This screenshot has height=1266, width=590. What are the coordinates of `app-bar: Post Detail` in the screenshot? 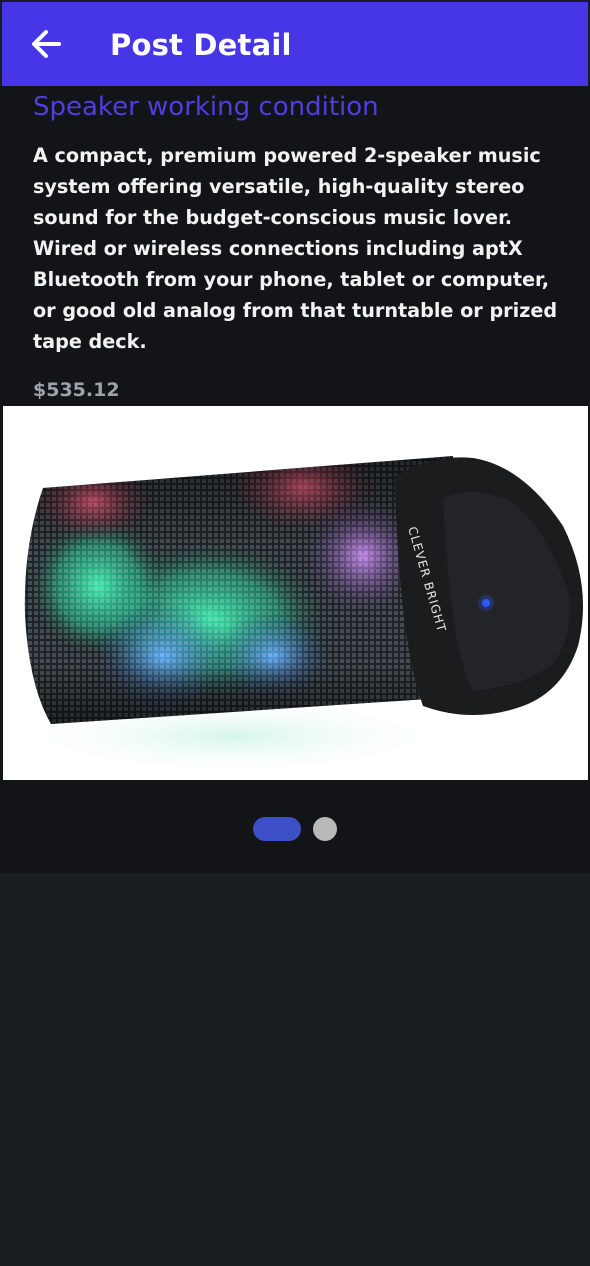 It's located at (295, 44).